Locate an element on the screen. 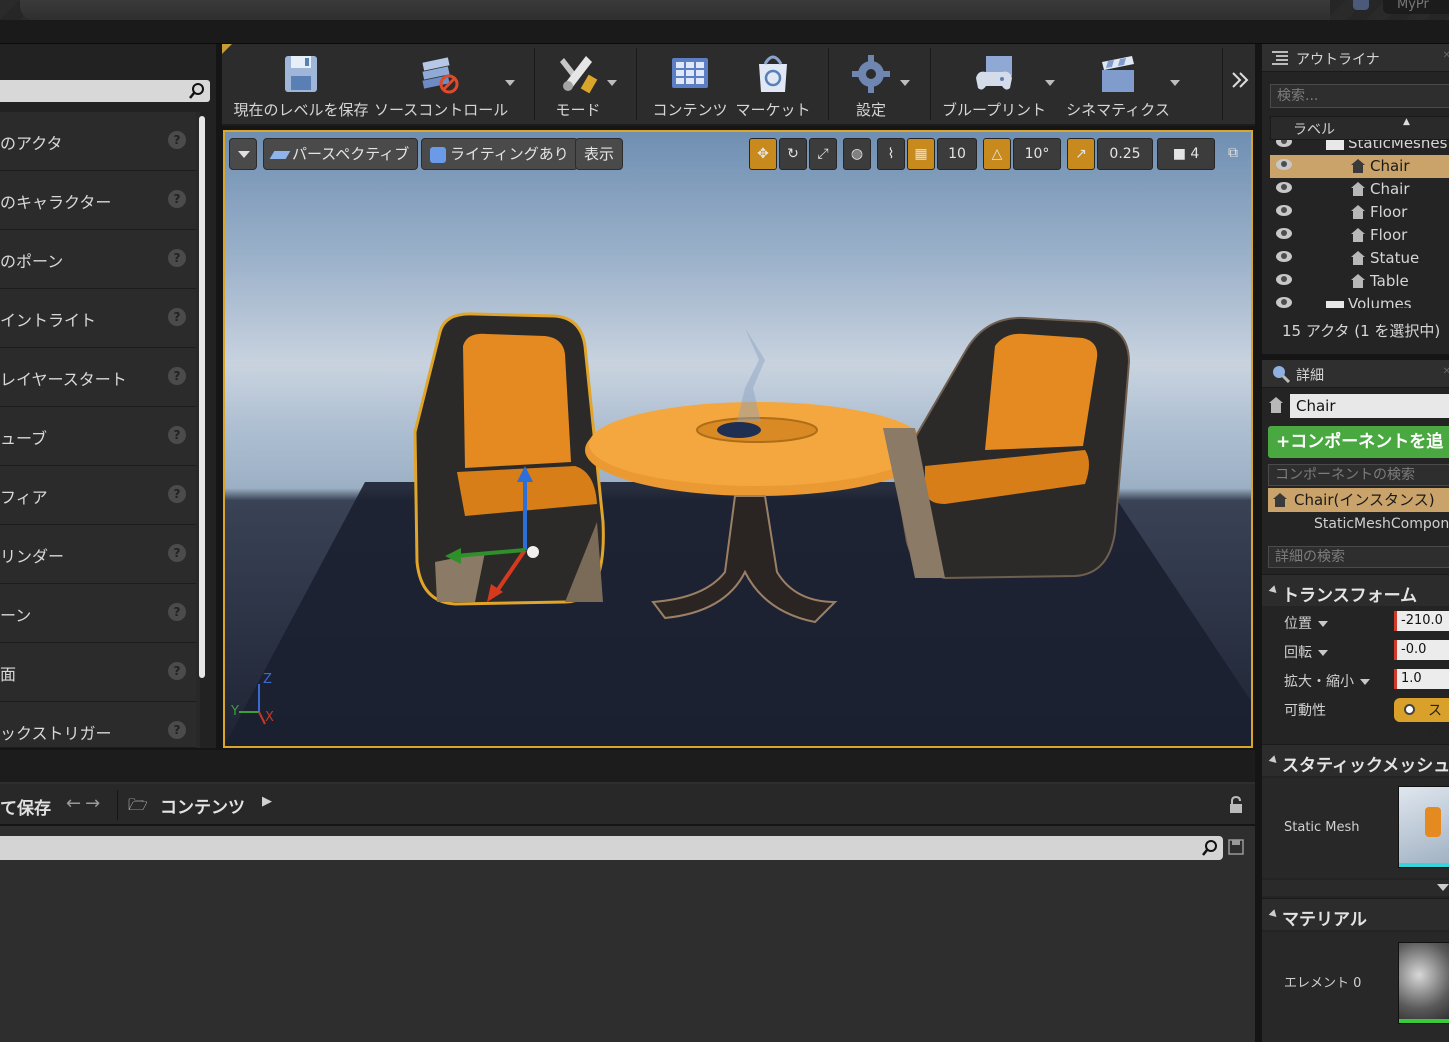  outliner-row-actor: Floor is located at coordinates (1359, 235).